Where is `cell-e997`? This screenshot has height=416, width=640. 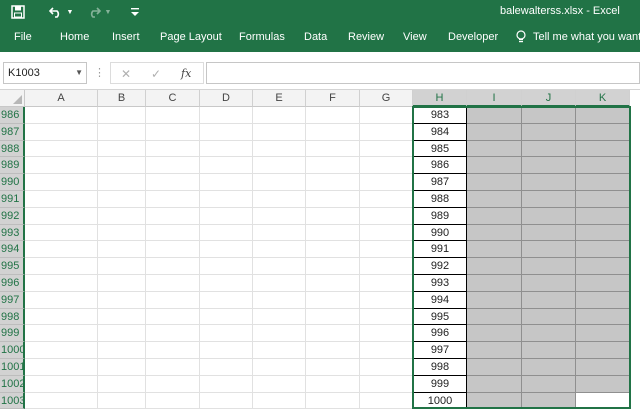 cell-e997 is located at coordinates (279, 300).